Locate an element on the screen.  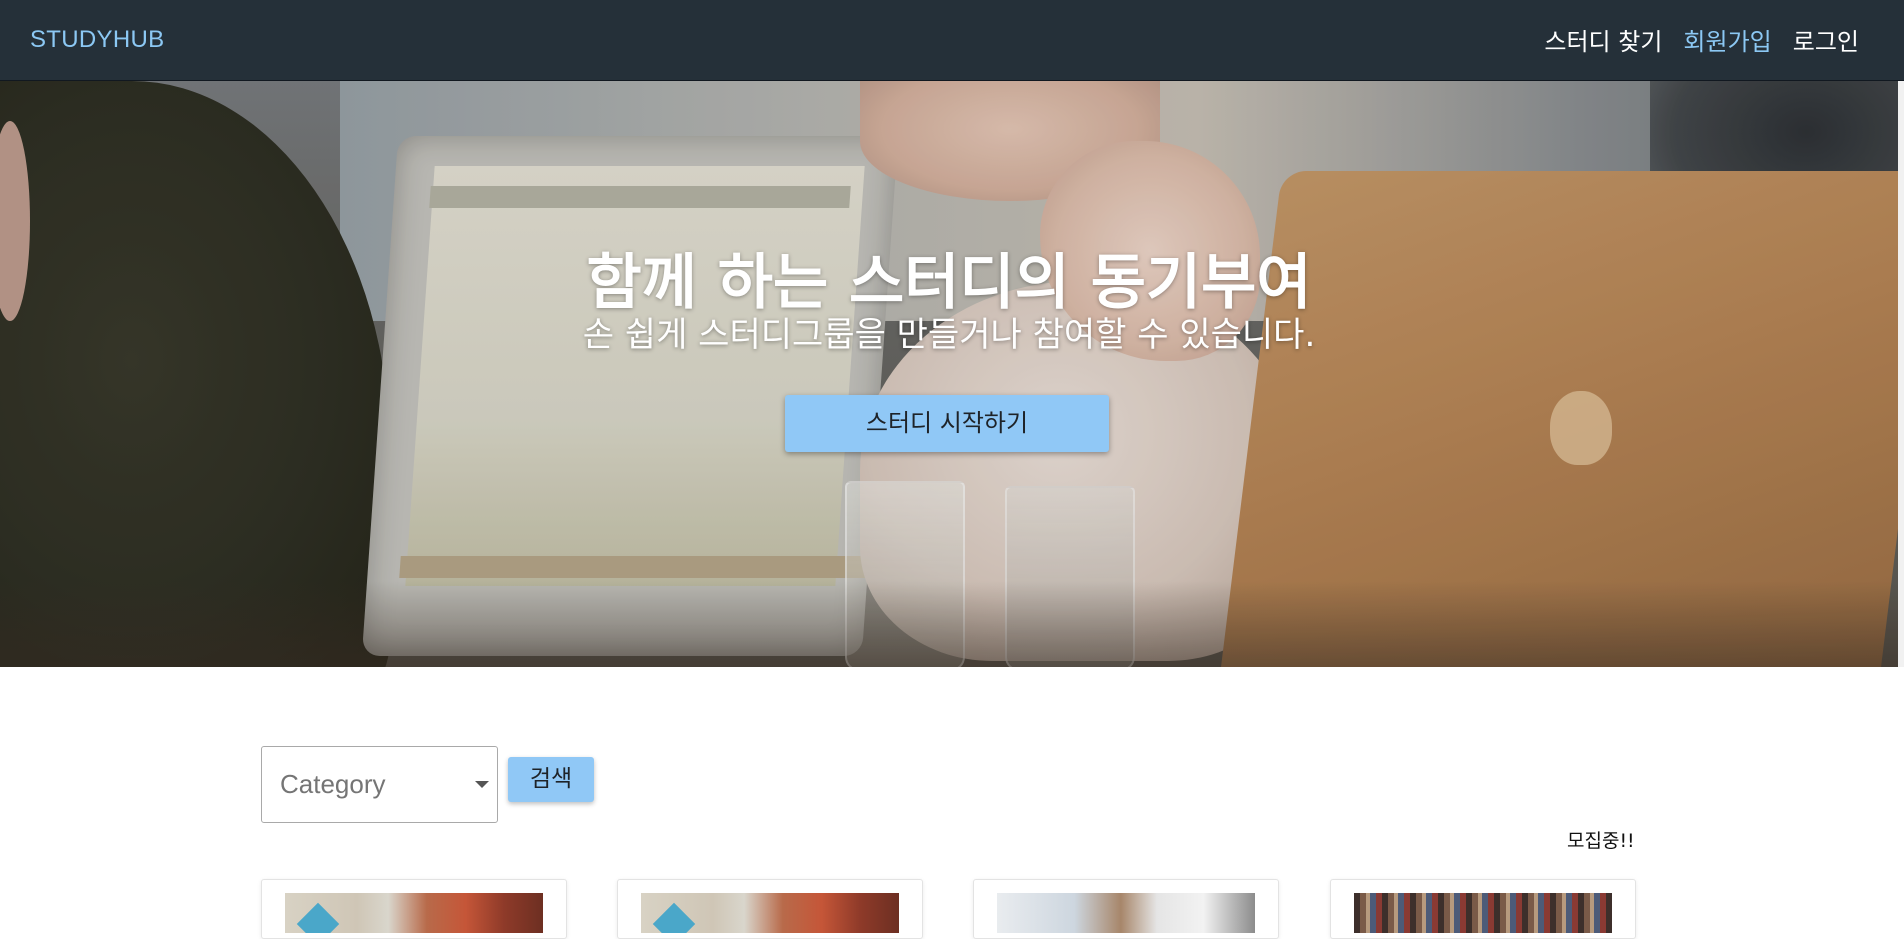
chevron-down-icon is located at coordinates (482, 784).